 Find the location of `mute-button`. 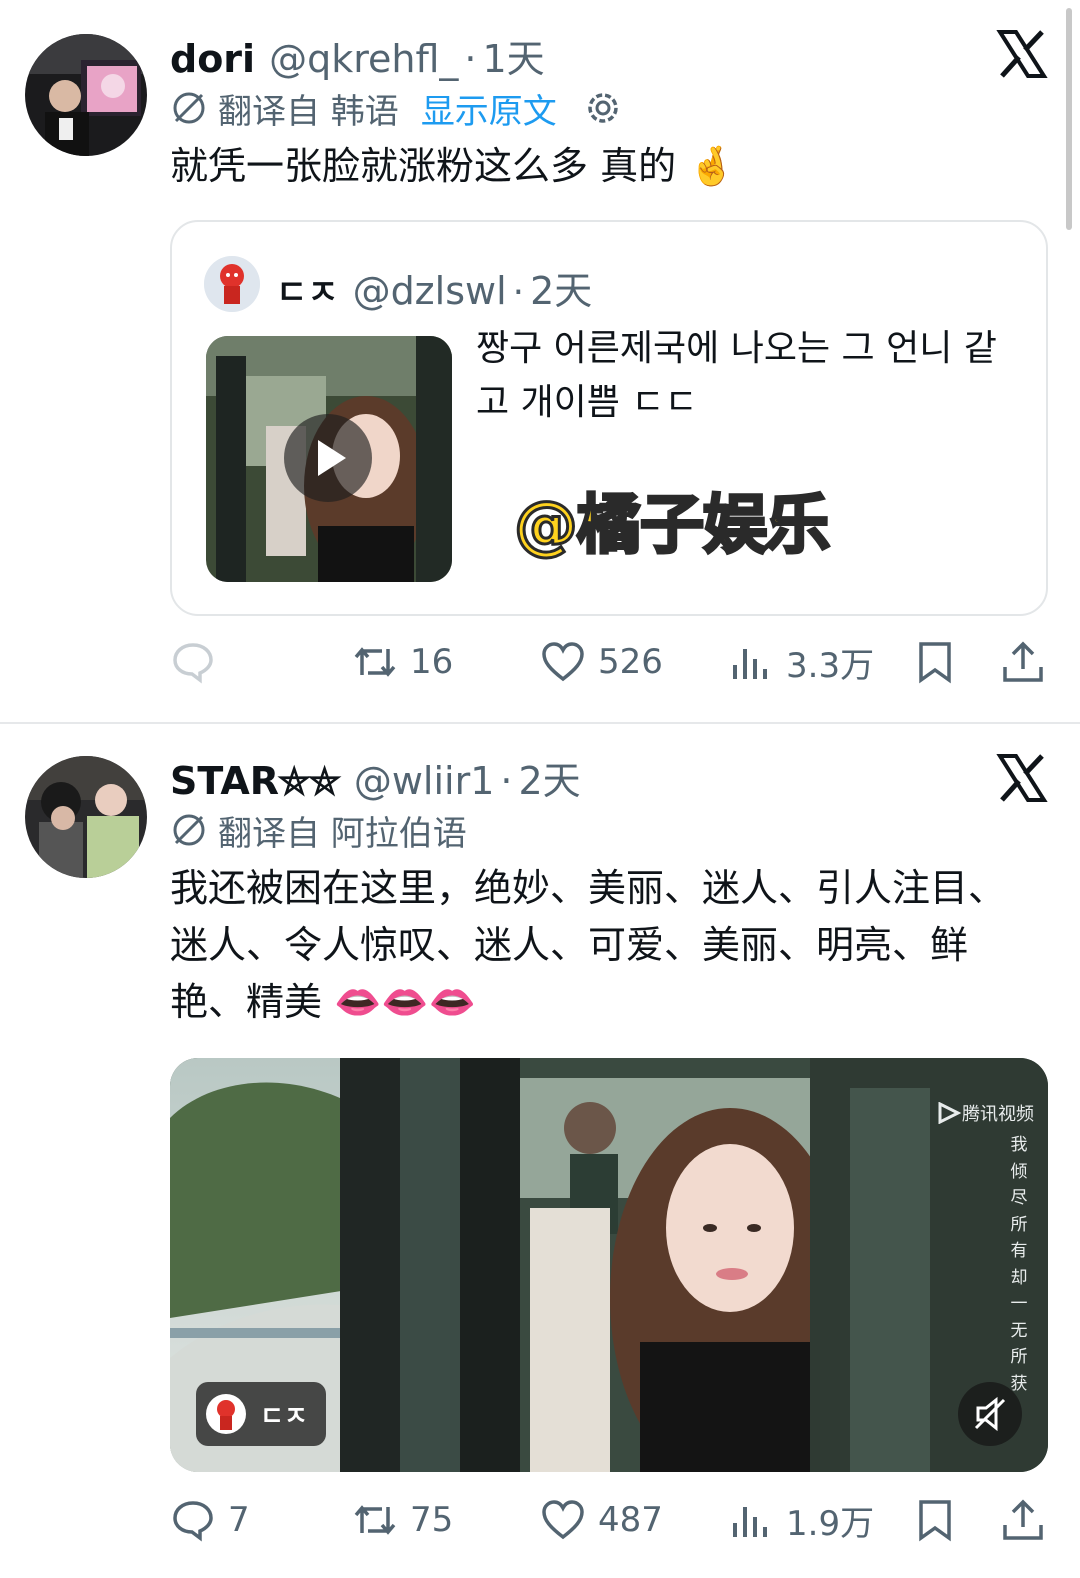

mute-button is located at coordinates (990, 1414).